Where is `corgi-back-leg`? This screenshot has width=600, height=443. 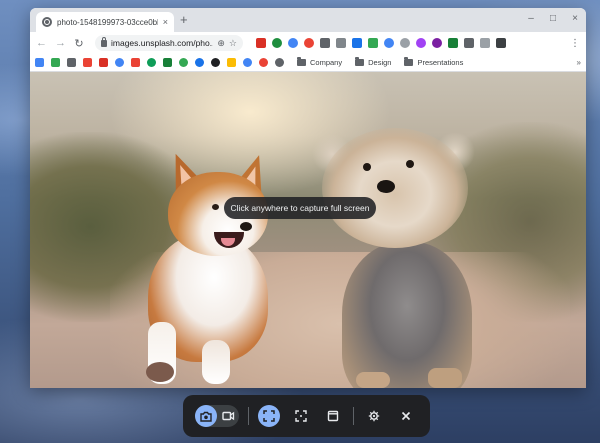 corgi-back-leg is located at coordinates (216, 362).